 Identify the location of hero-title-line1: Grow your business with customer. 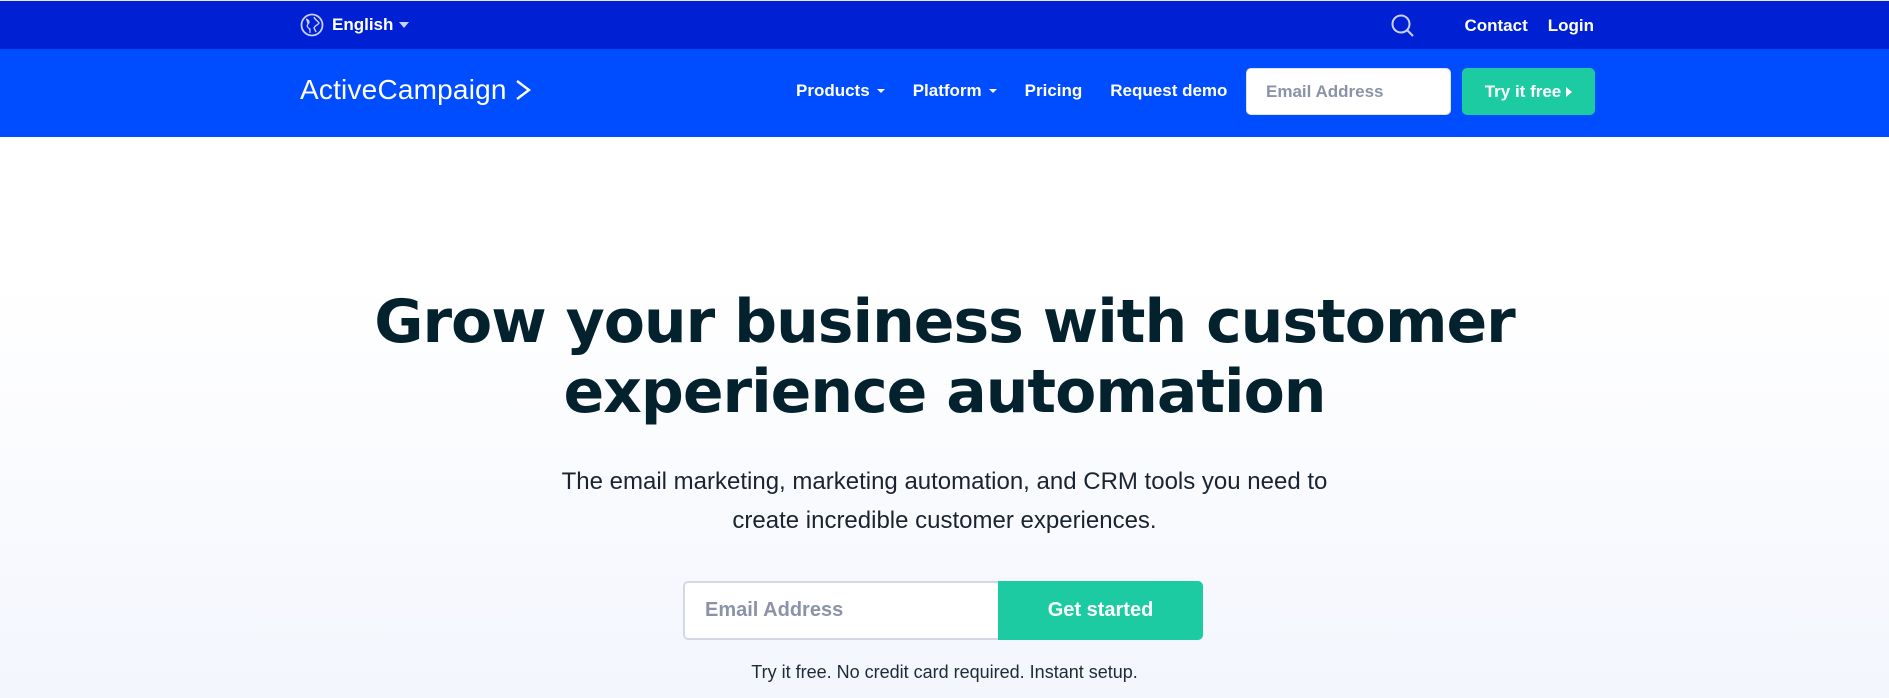
(945, 322).